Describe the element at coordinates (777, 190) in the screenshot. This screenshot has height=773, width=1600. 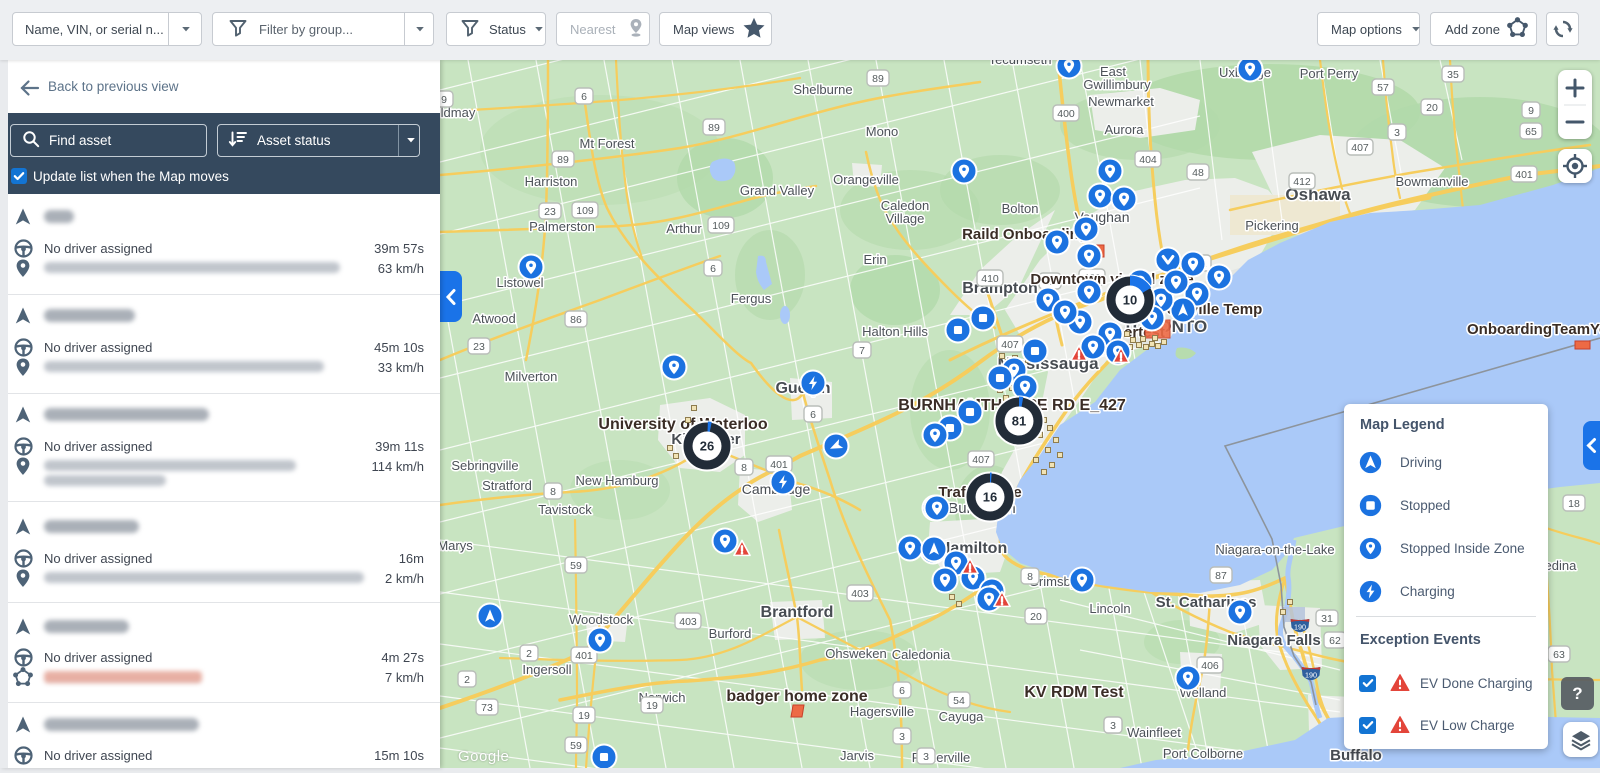
I see `svg-text: Grand Valley` at that location.